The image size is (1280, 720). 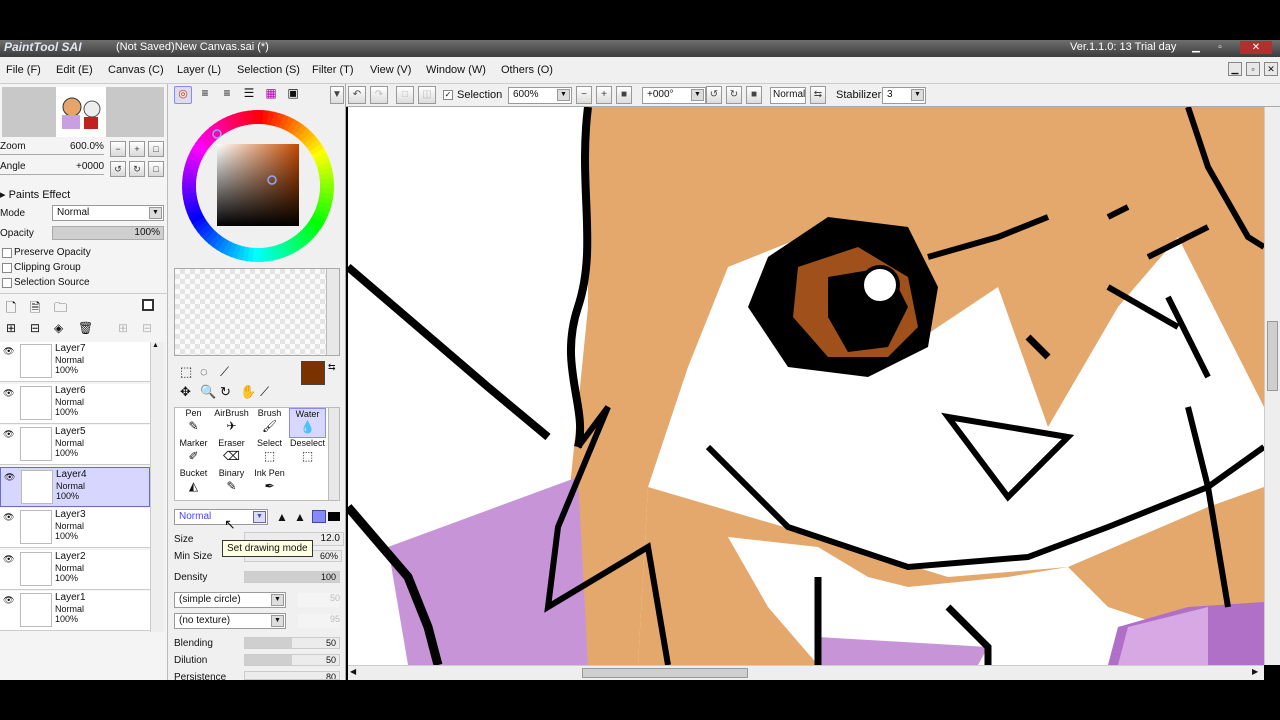 I want to click on palette-tab-icon: ☰, so click(x=249, y=95).